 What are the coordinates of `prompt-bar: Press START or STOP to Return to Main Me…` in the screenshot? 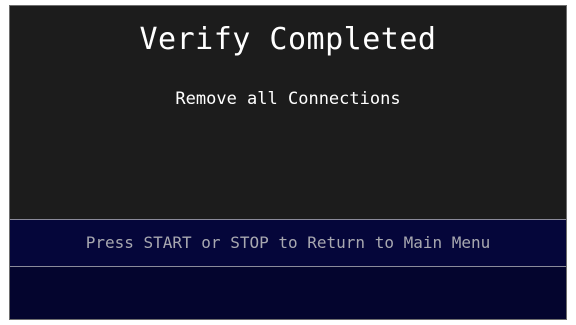 It's located at (288, 243).